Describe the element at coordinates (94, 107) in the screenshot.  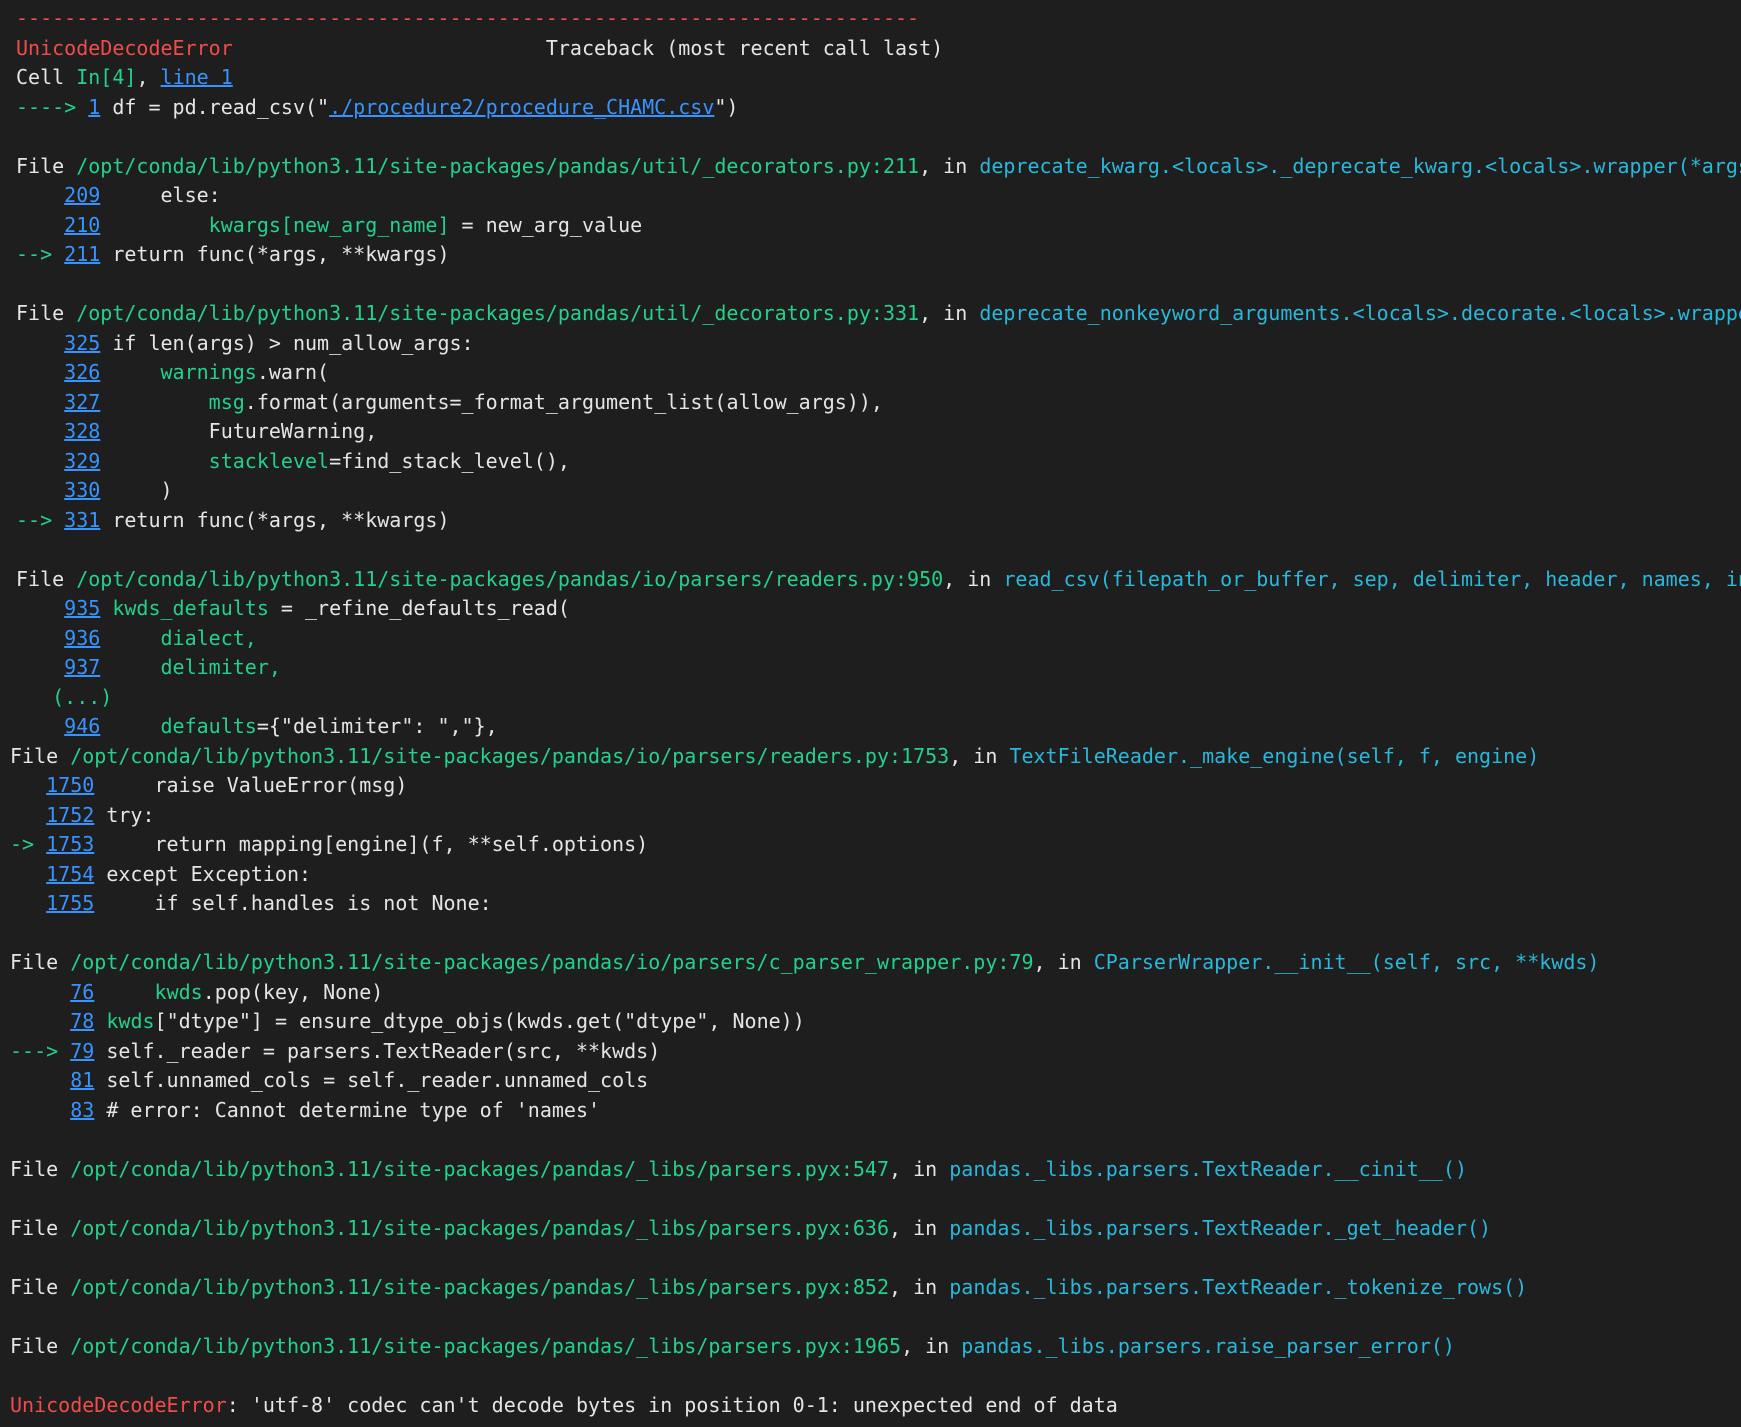
I see `line-number-link: 1` at that location.